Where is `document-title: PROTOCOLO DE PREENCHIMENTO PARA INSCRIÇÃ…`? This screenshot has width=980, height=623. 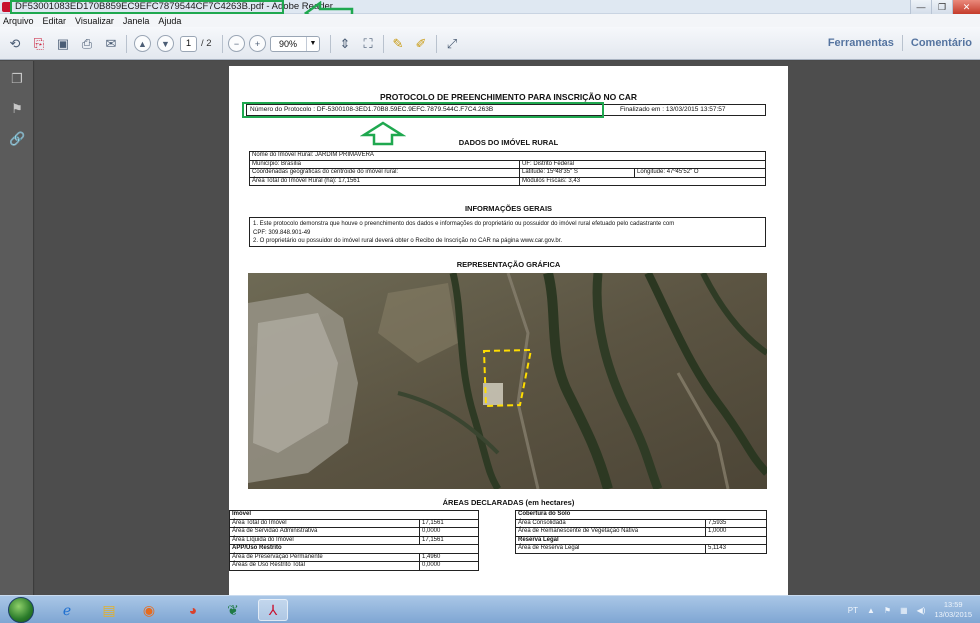 document-title: PROTOCOLO DE PREENCHIMENTO PARA INSCRIÇÃ… is located at coordinates (508, 97).